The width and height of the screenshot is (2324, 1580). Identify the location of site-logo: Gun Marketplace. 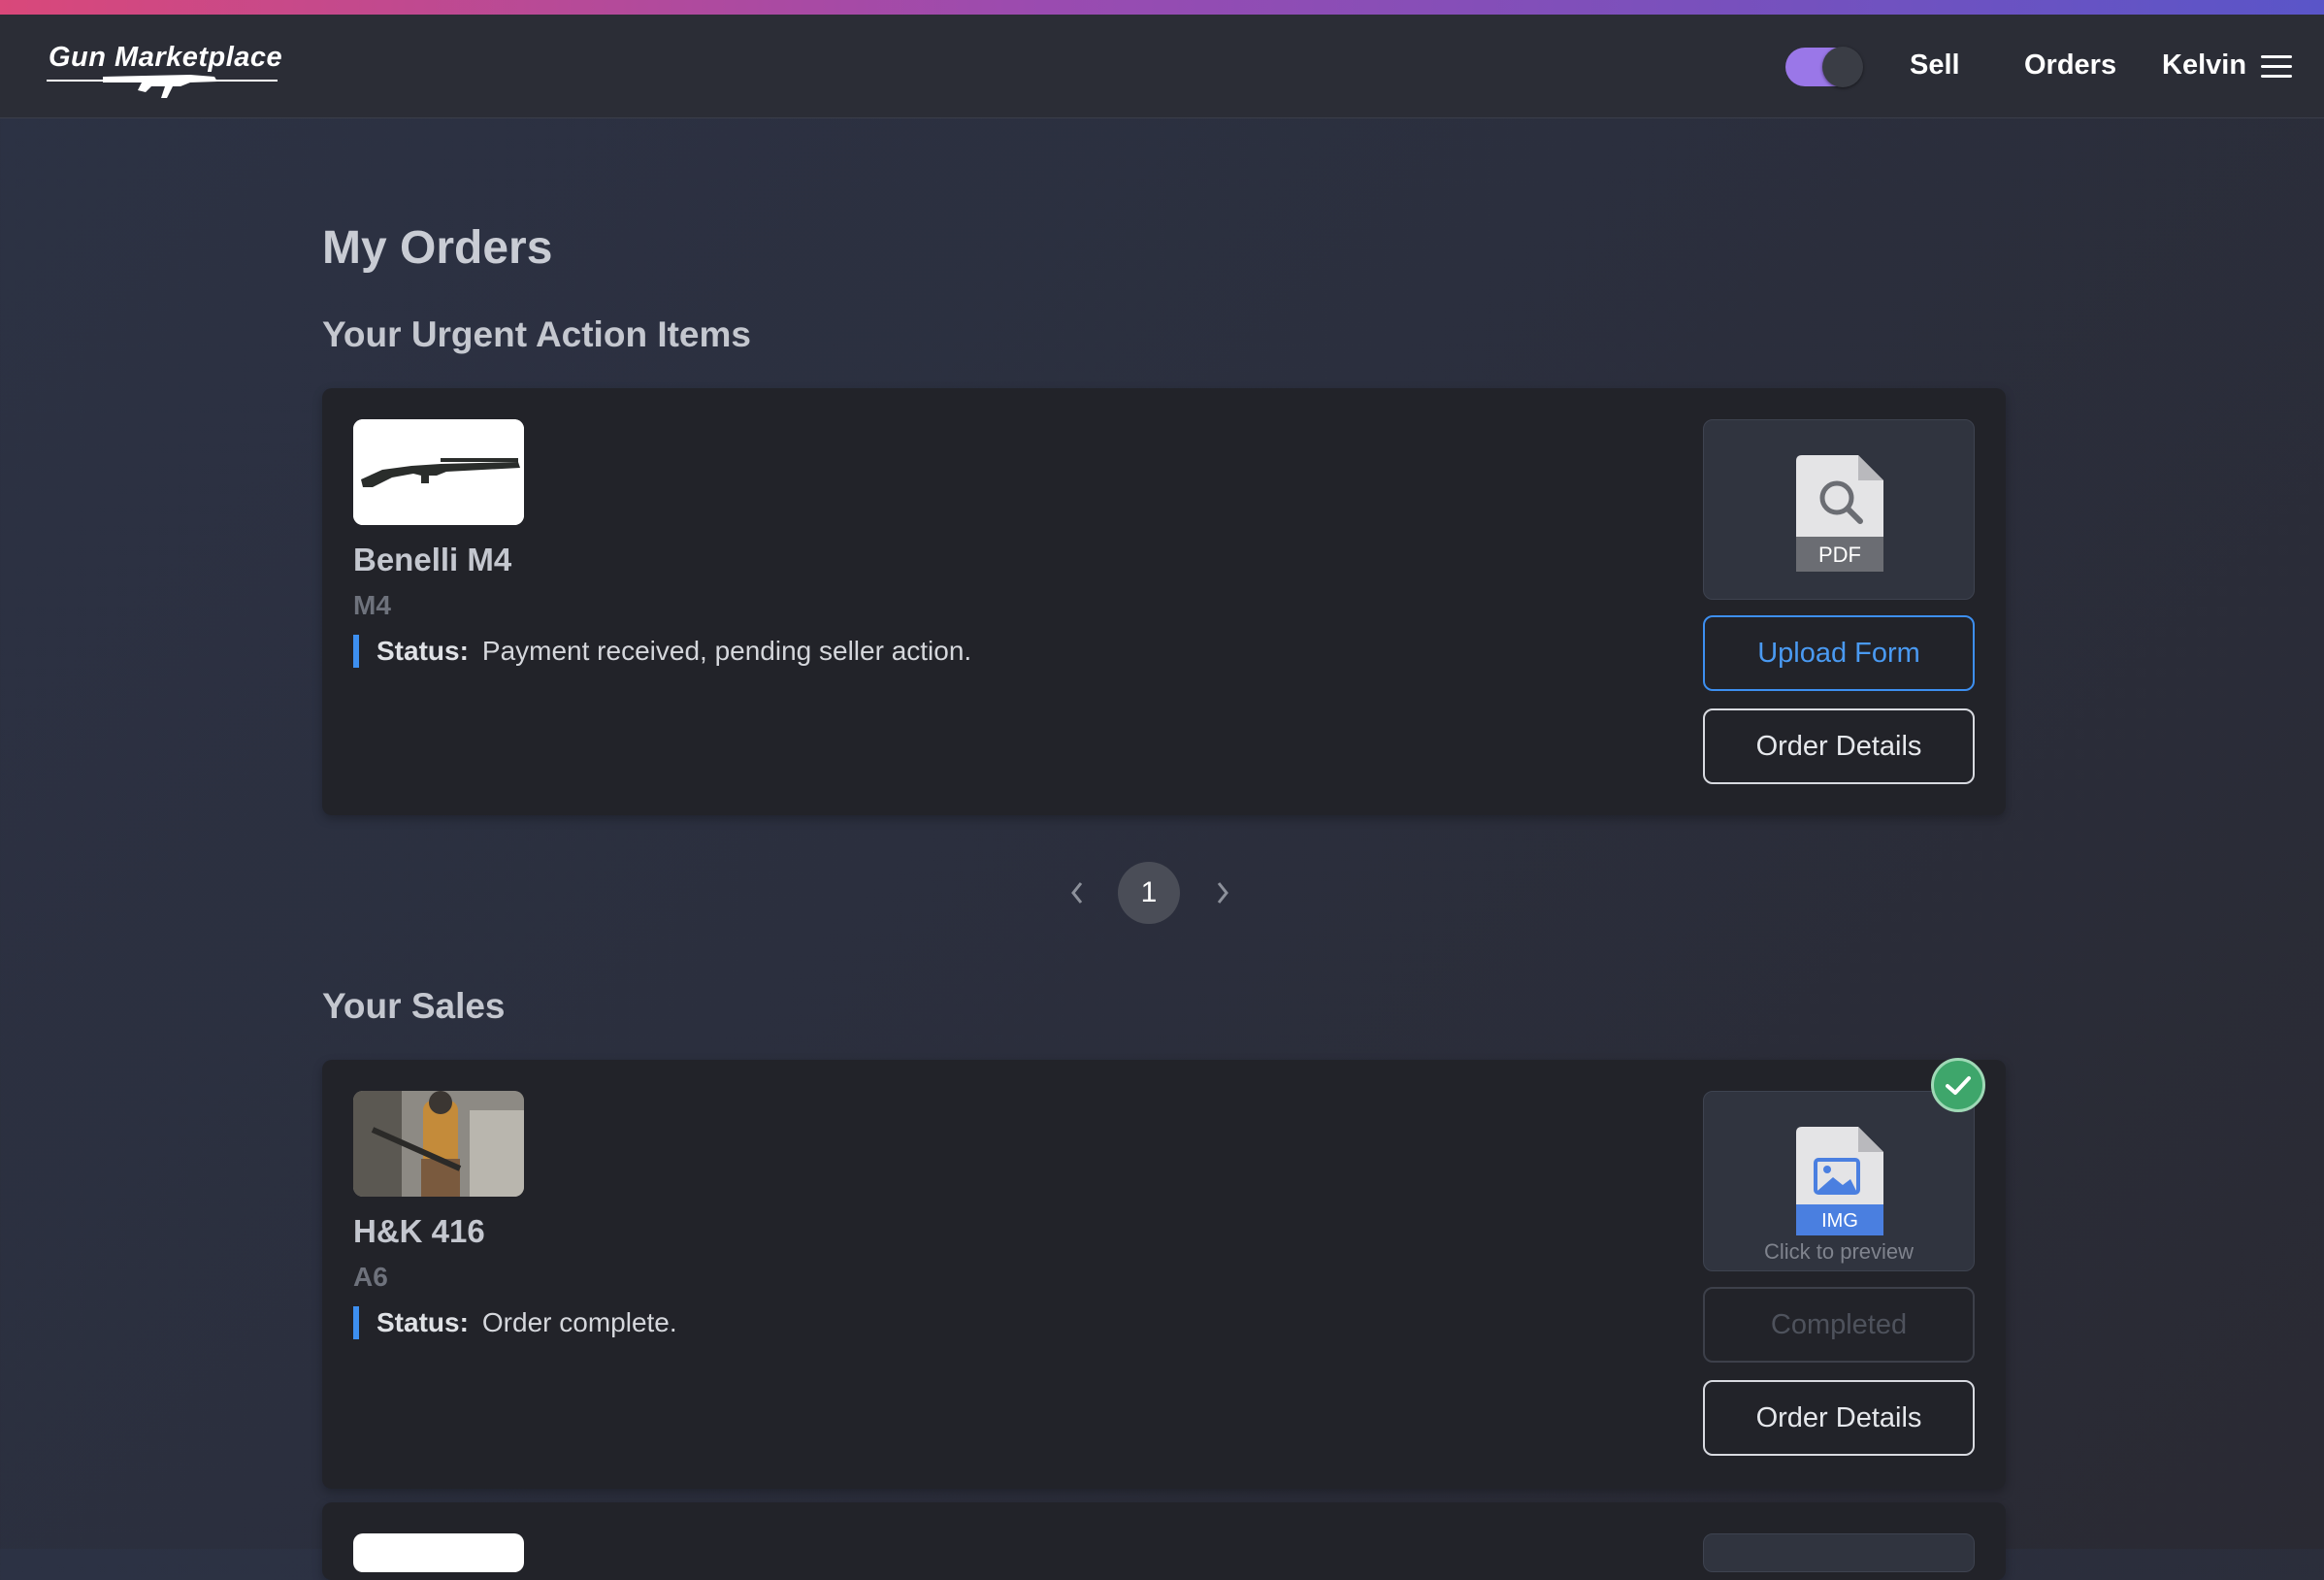
(164, 73).